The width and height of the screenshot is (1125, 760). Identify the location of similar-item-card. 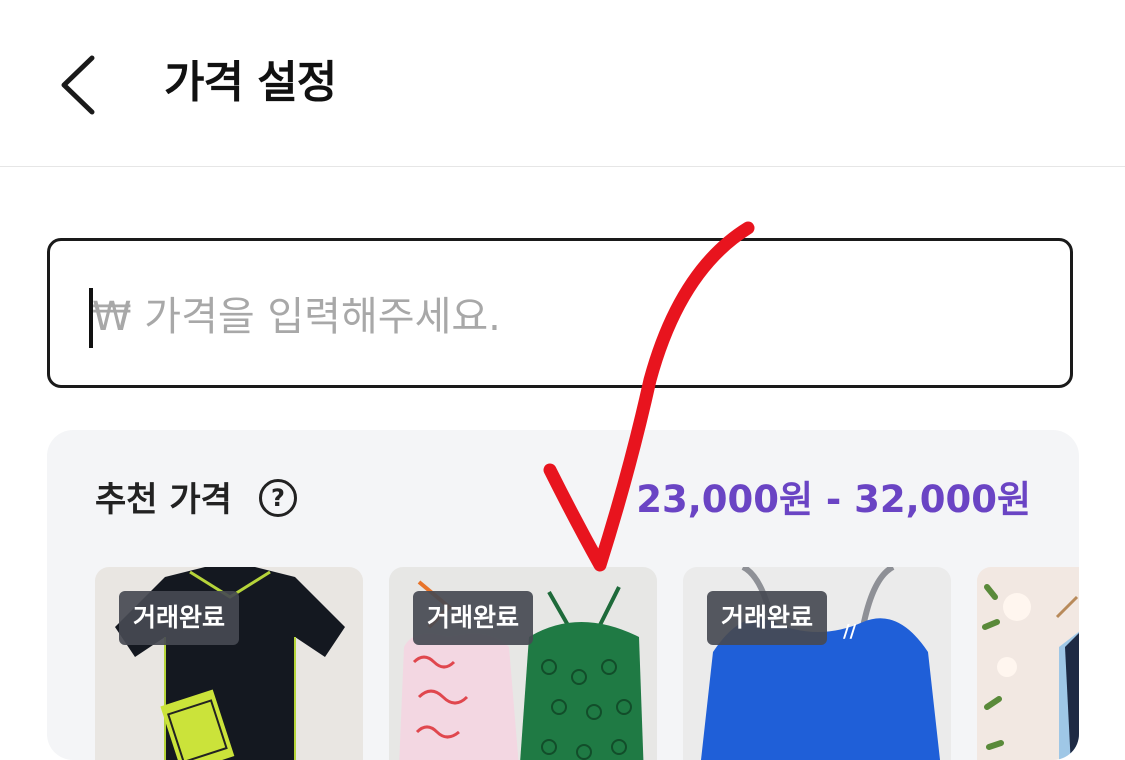
(1028, 663).